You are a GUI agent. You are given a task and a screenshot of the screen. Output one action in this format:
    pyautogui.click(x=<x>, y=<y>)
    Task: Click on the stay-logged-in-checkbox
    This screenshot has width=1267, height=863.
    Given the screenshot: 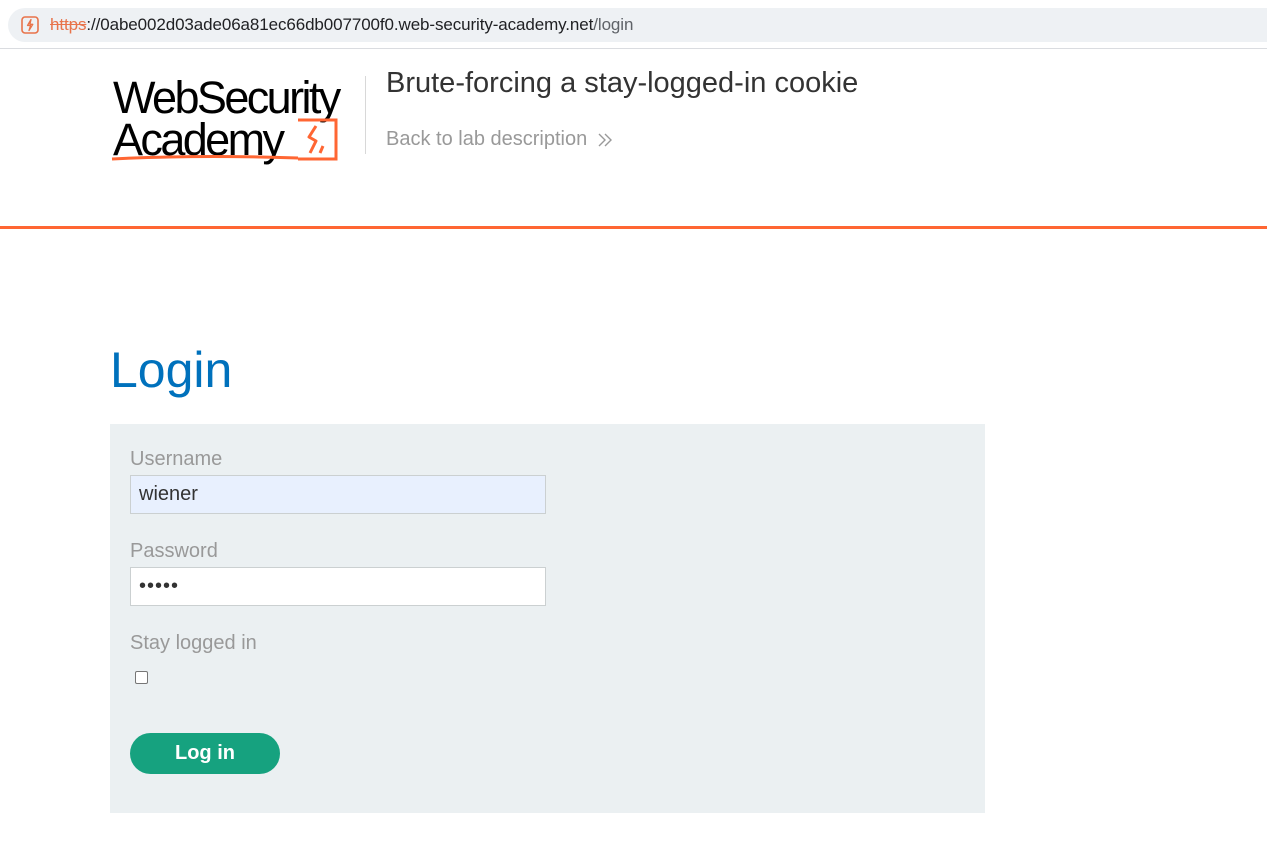 What is the action you would take?
    pyautogui.click(x=141, y=677)
    